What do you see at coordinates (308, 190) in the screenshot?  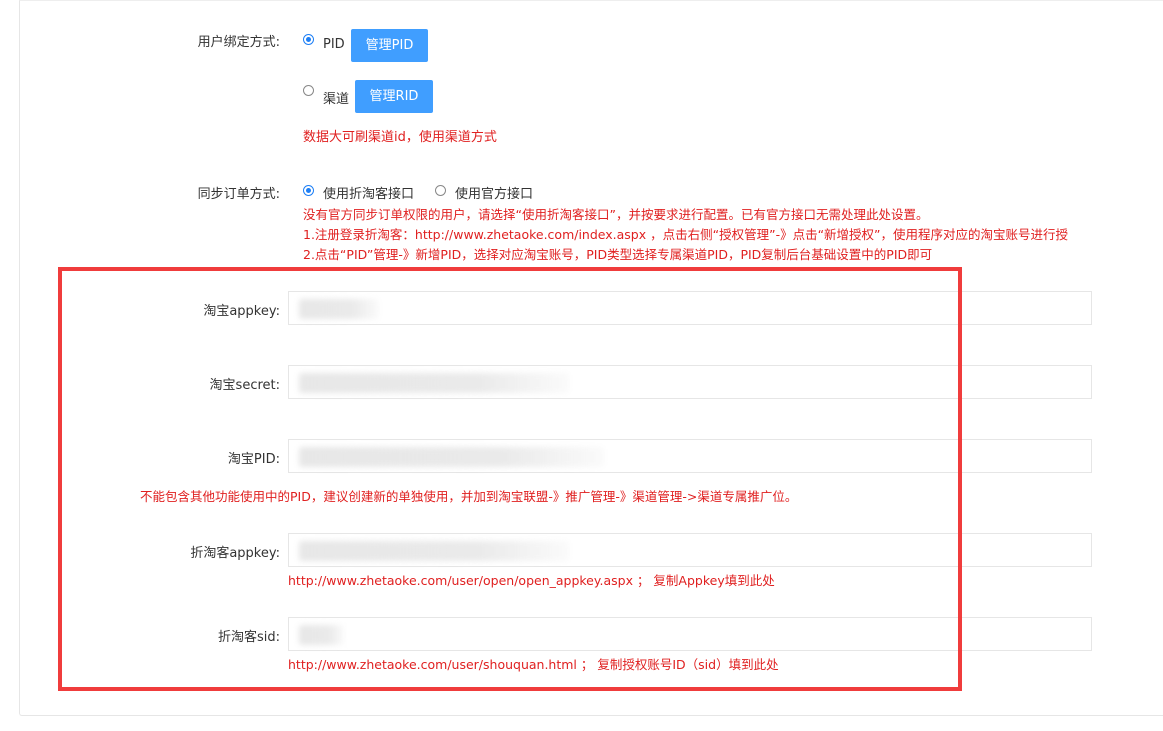 I see `sync-zhetaoke-radio` at bounding box center [308, 190].